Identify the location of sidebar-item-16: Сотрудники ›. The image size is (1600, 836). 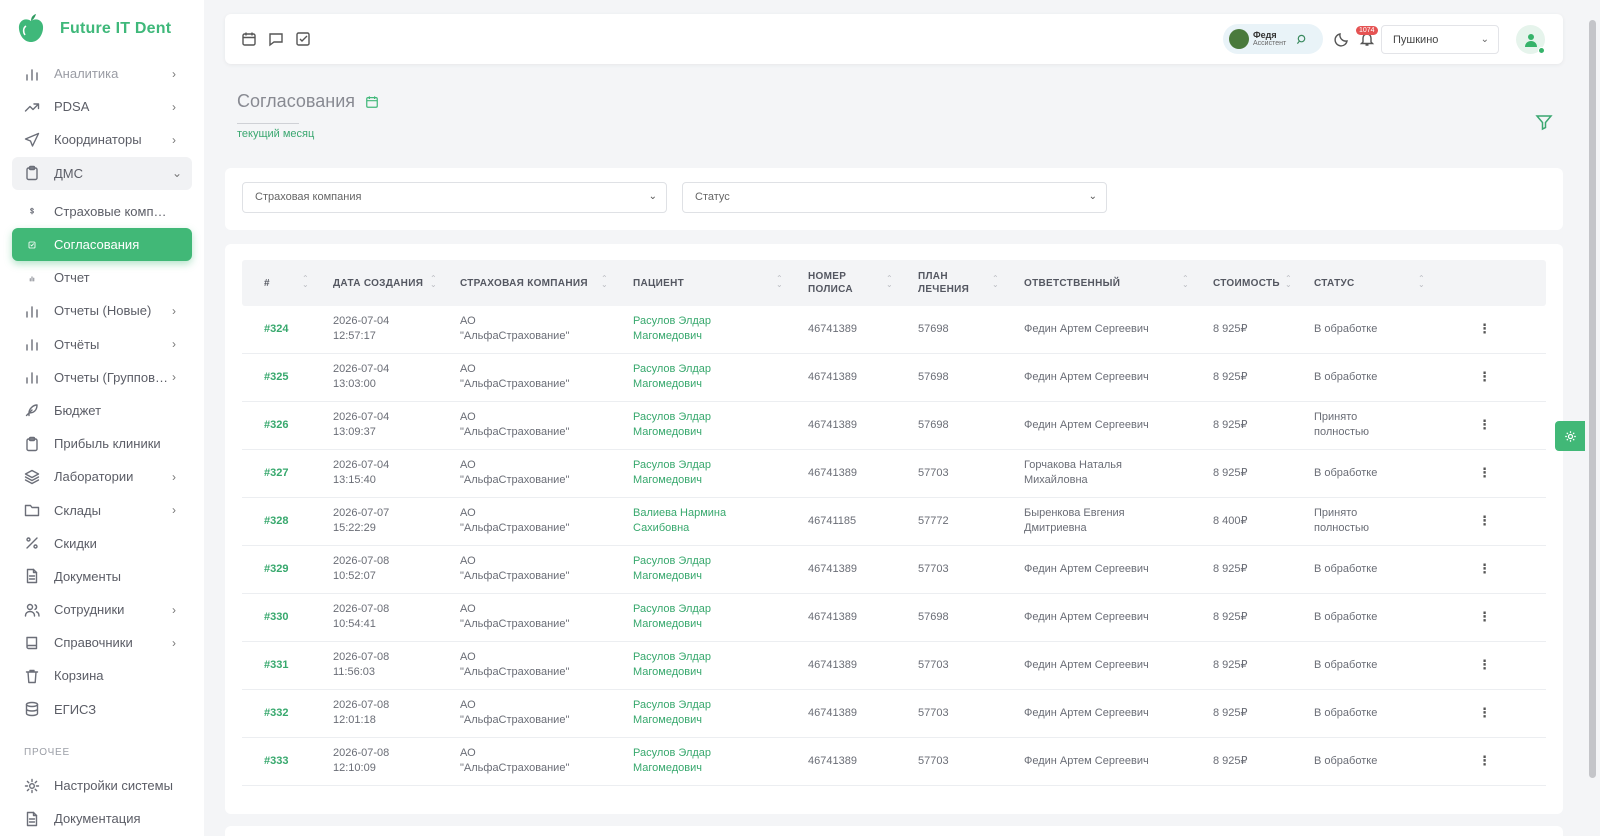
(102, 609).